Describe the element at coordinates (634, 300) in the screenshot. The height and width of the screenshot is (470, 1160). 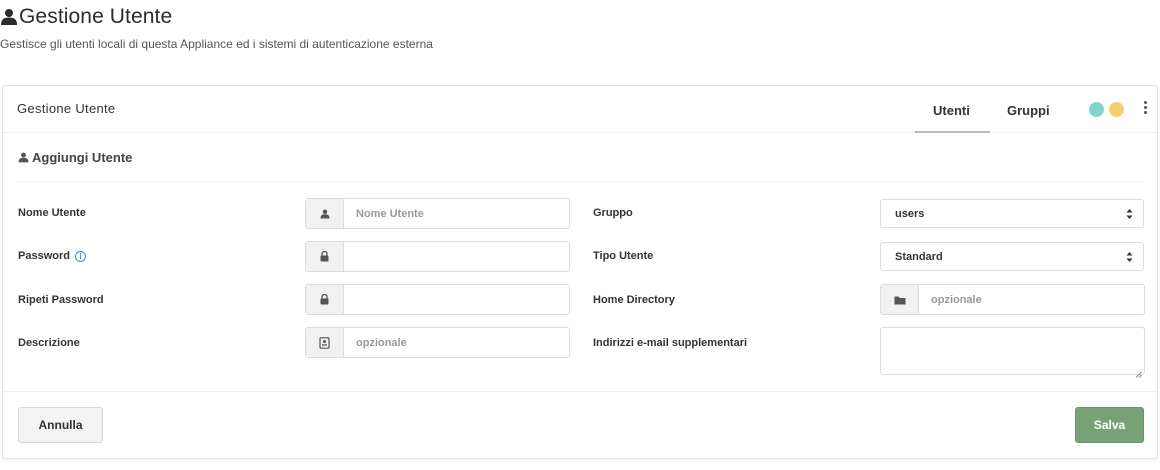
I see `label-home-directory: Home Directory` at that location.